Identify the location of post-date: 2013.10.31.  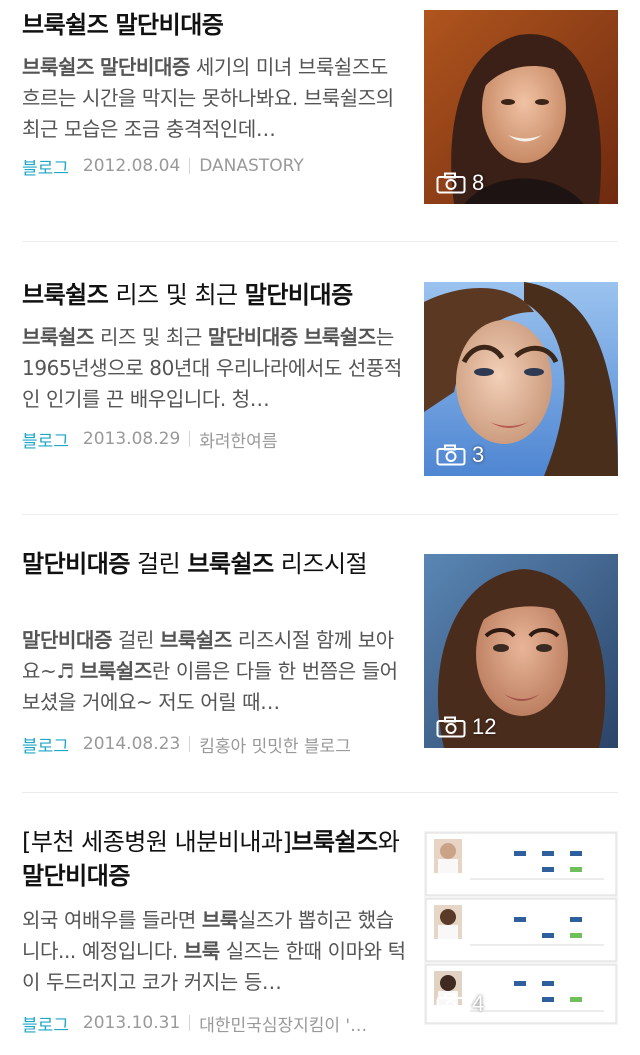
(131, 1023).